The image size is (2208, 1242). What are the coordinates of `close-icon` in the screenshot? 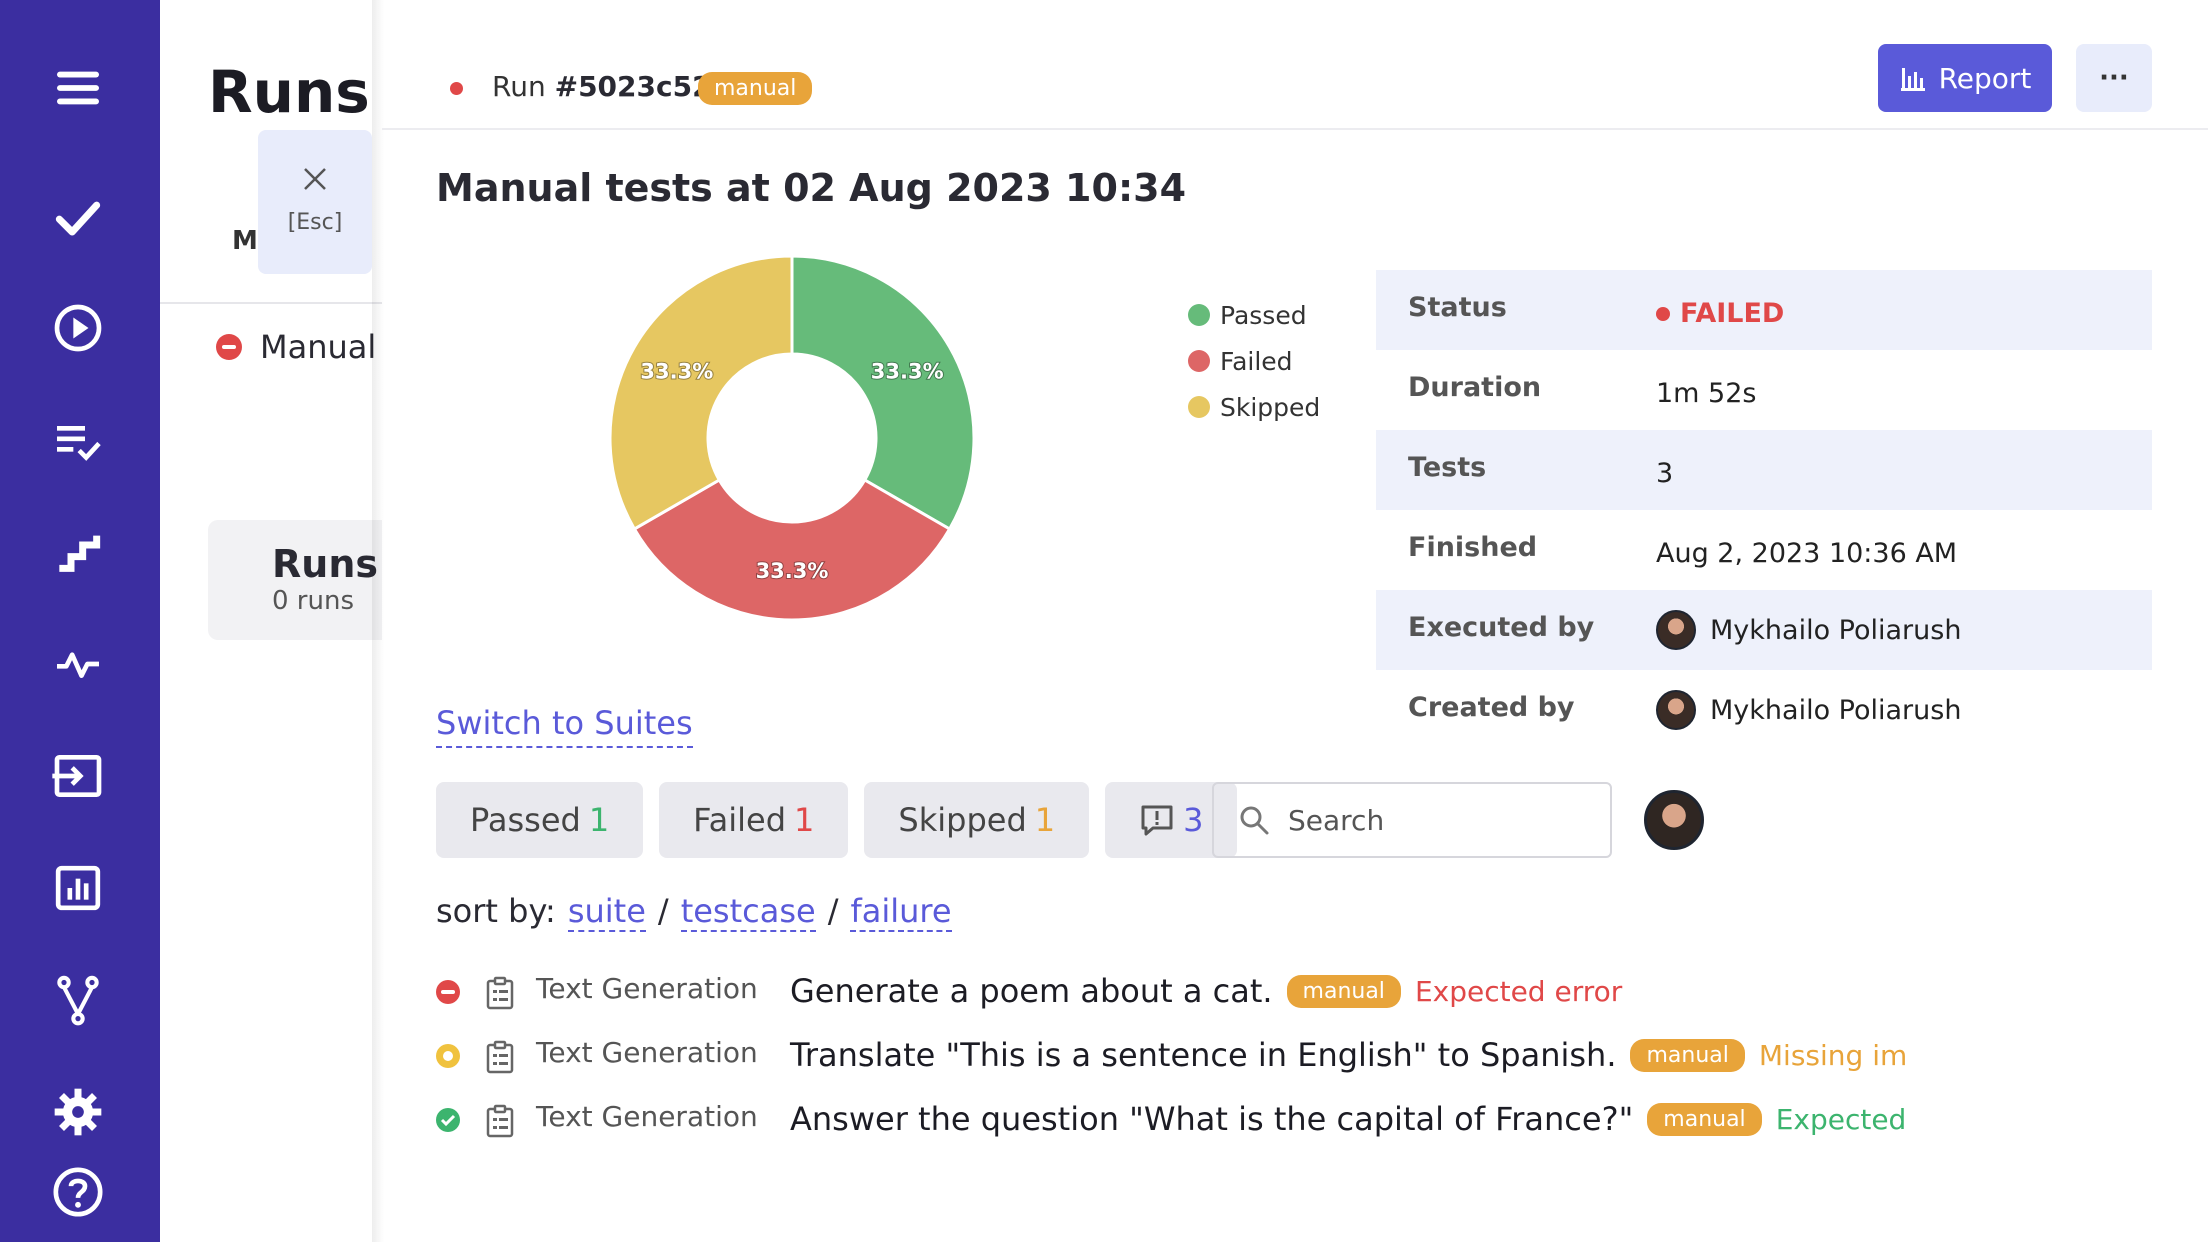 It's located at (315, 179).